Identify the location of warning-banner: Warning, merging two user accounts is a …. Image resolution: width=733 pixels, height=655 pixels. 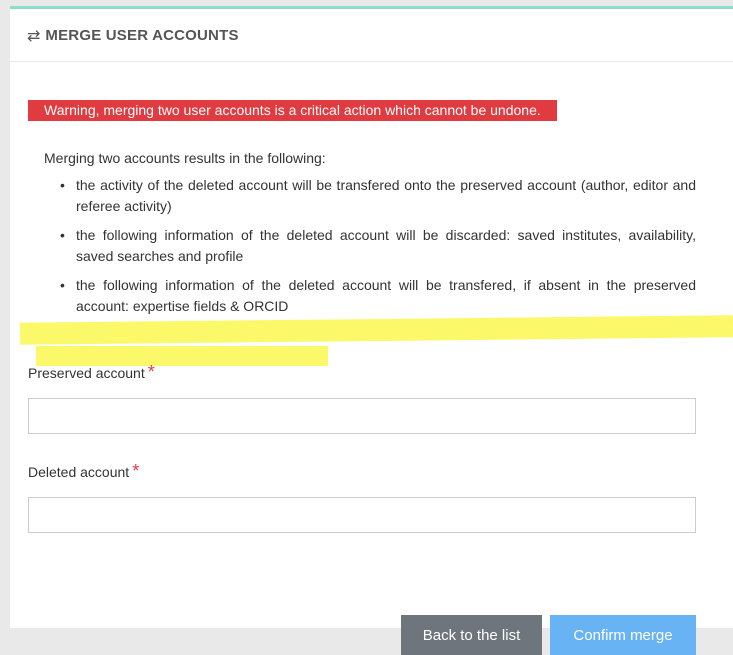
(292, 110).